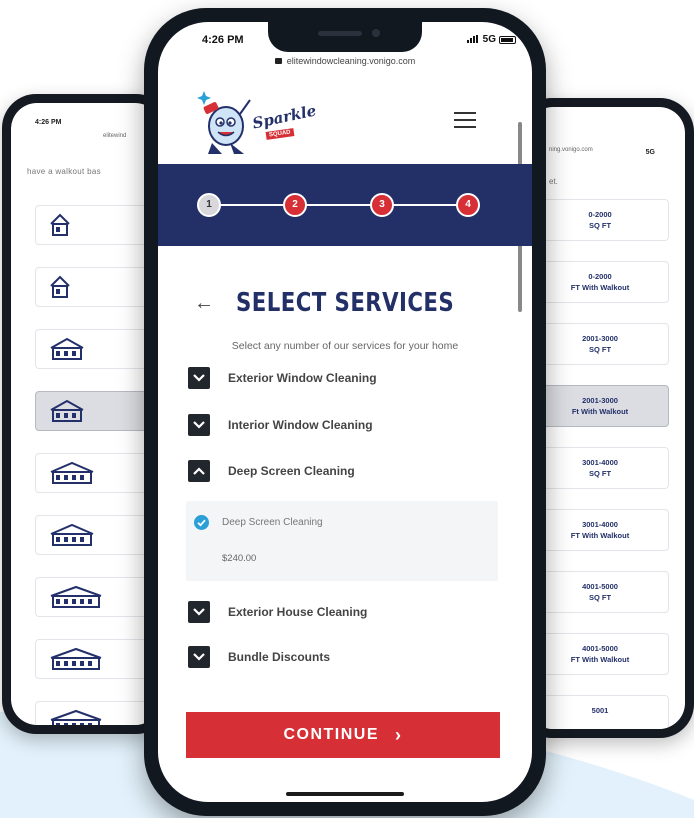 The width and height of the screenshot is (694, 818). Describe the element at coordinates (204, 303) in the screenshot. I see `back-arrow-icon: ←` at that location.